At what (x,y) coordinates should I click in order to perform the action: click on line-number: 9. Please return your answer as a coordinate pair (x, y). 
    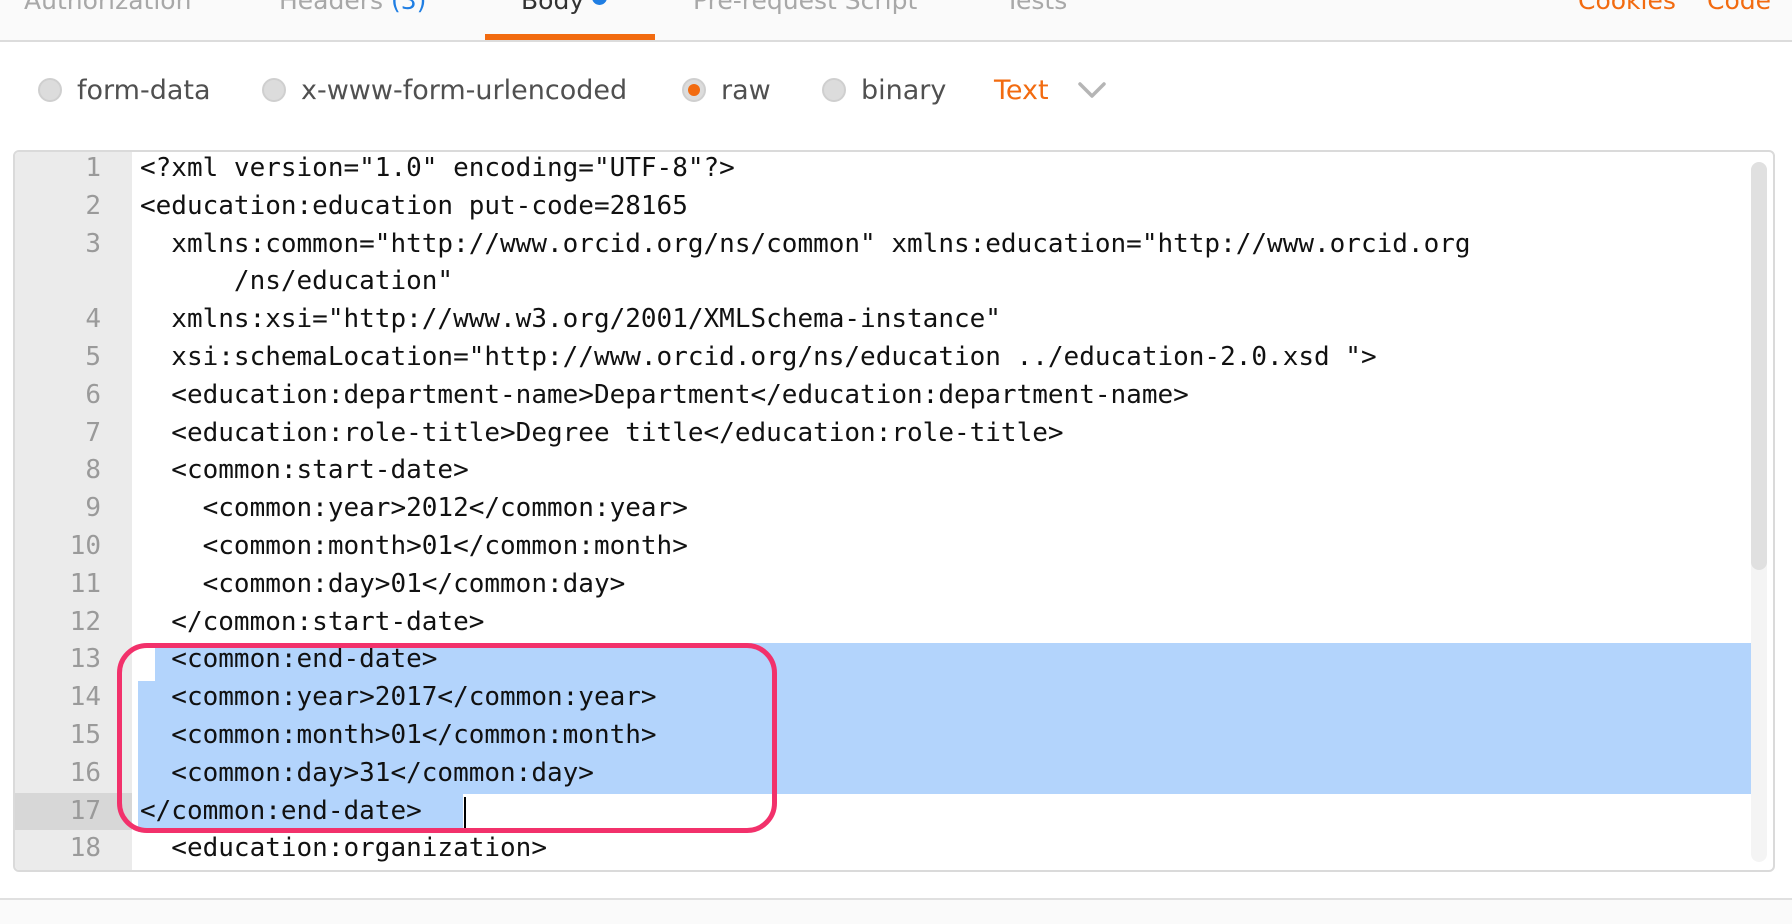
    Looking at the image, I should click on (93, 508).